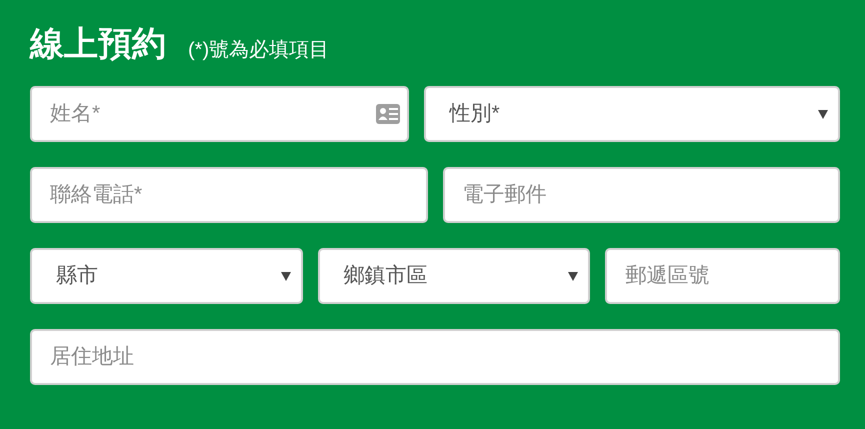  Describe the element at coordinates (454, 276) in the screenshot. I see `dropdown-field: 鄉鎮市區` at that location.